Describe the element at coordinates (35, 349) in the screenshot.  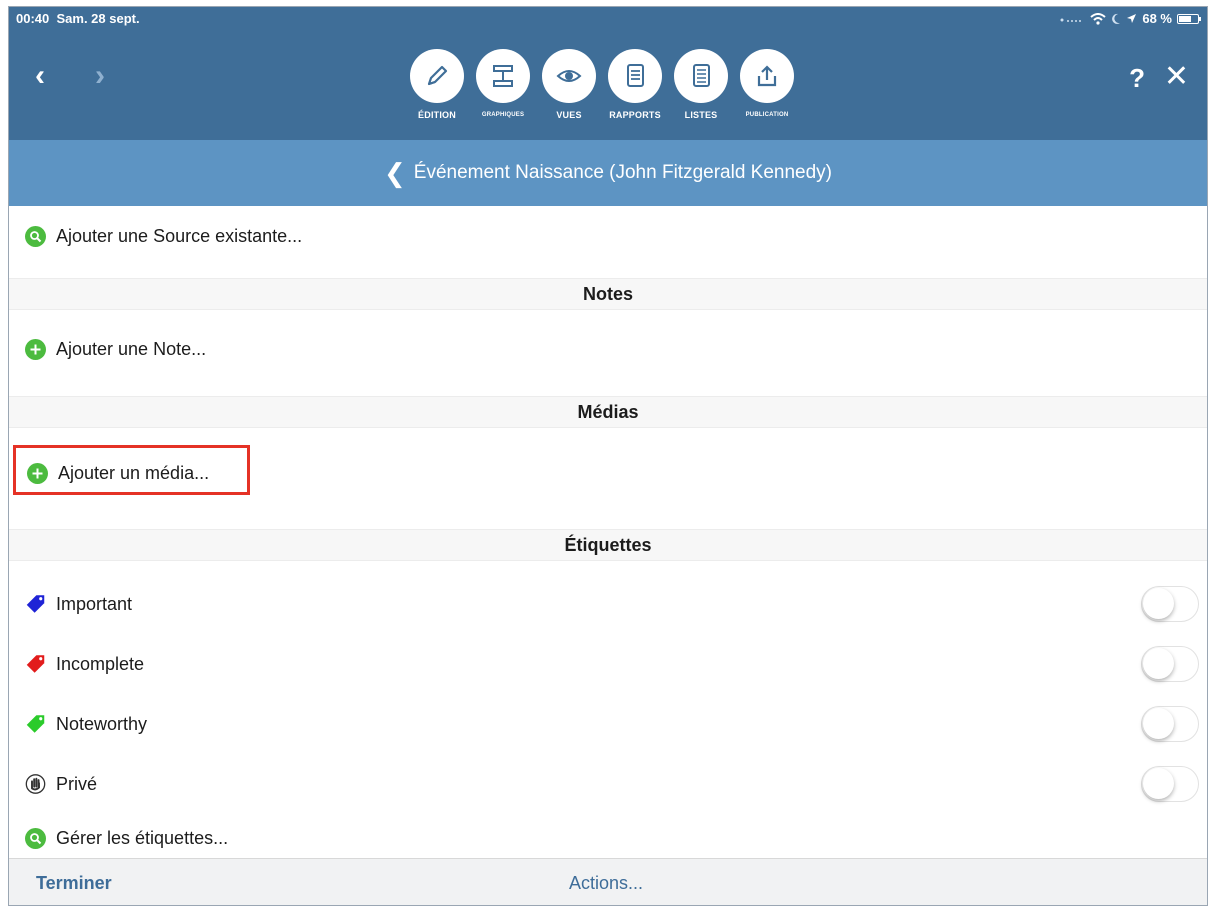
I see `plus-icon` at that location.